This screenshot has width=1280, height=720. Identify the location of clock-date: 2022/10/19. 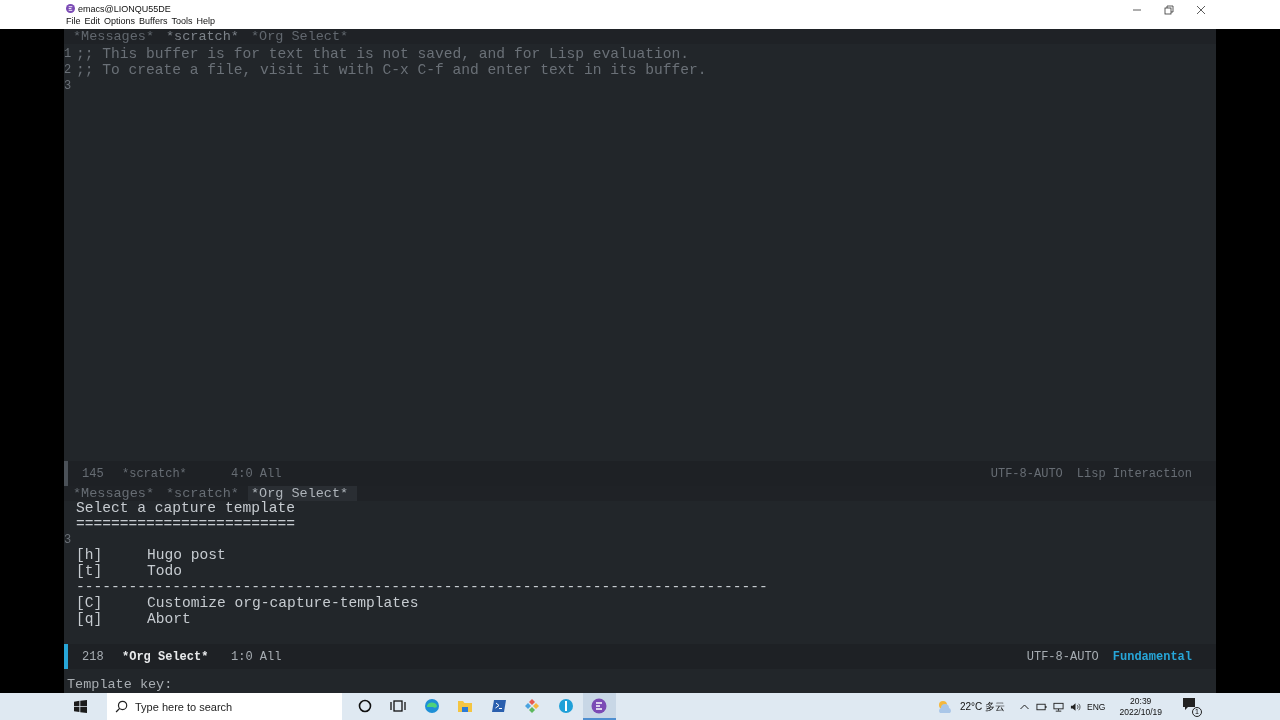
(1140, 712).